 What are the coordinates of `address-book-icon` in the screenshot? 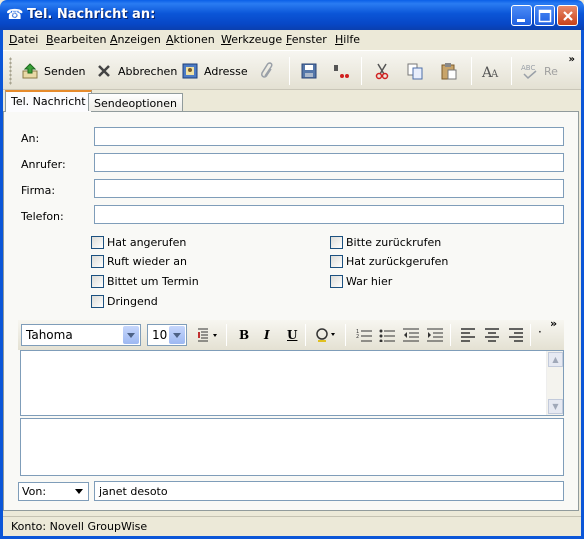 It's located at (190, 71).